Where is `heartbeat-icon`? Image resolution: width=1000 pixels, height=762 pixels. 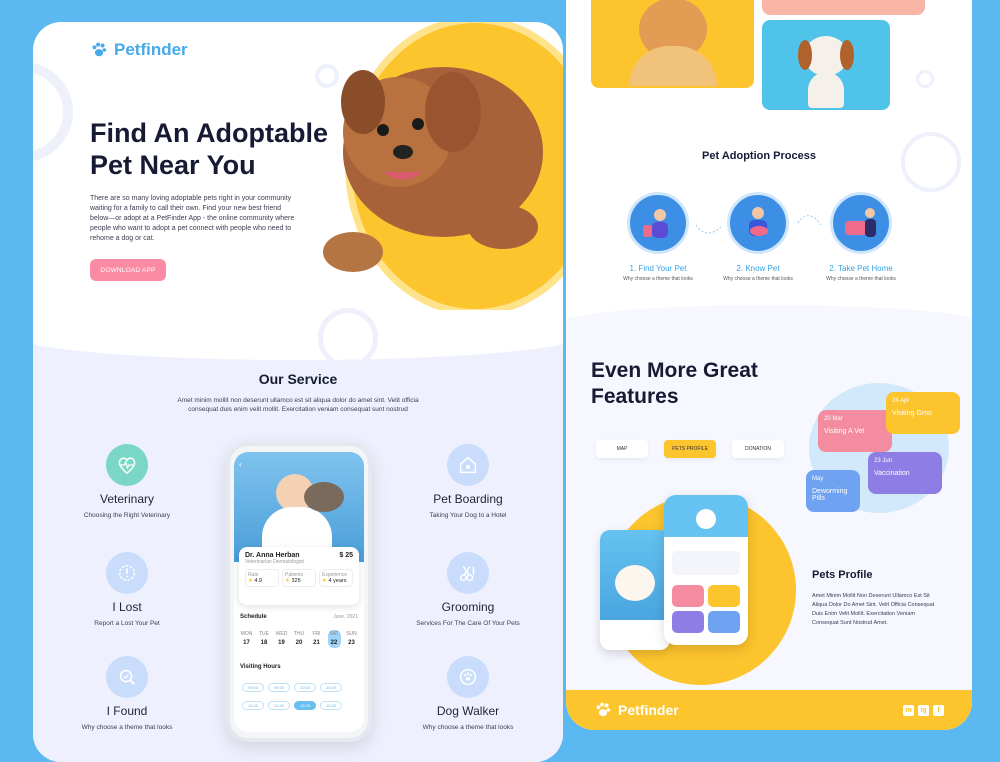 heartbeat-icon is located at coordinates (127, 465).